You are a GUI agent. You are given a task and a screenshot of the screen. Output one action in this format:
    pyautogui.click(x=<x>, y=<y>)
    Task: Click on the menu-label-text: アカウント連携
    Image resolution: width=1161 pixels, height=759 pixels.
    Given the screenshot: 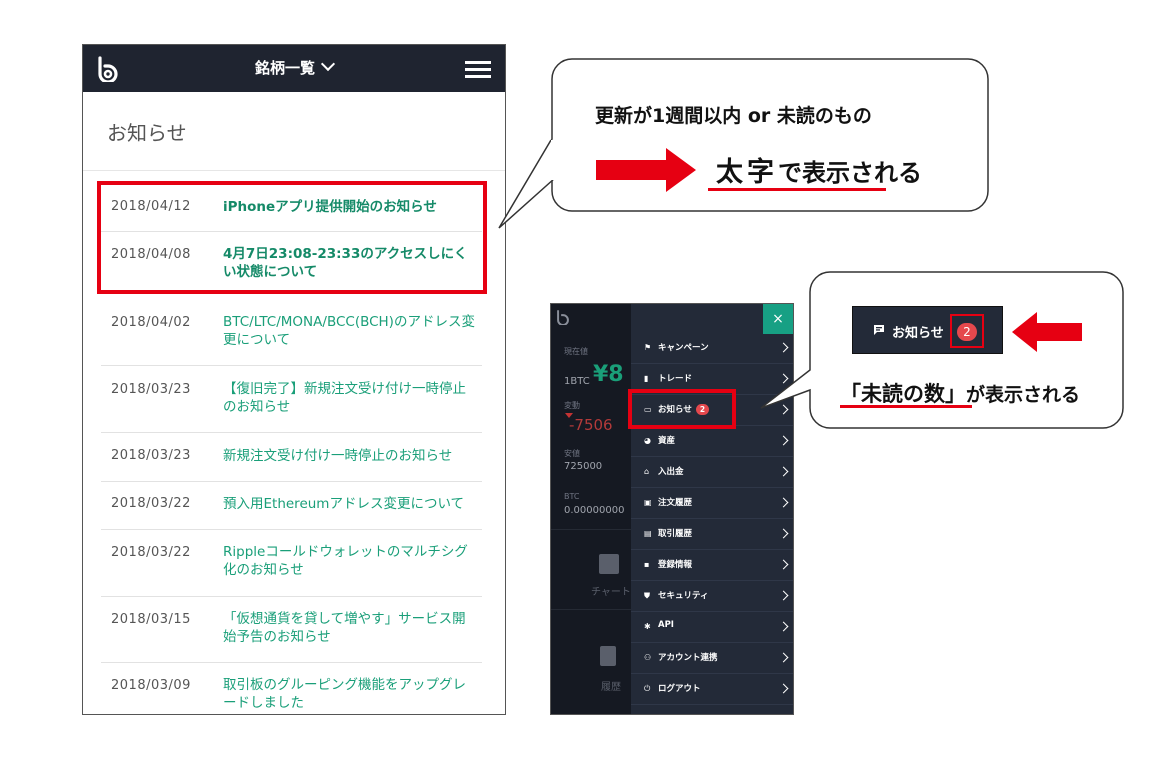 What is the action you would take?
    pyautogui.click(x=688, y=658)
    